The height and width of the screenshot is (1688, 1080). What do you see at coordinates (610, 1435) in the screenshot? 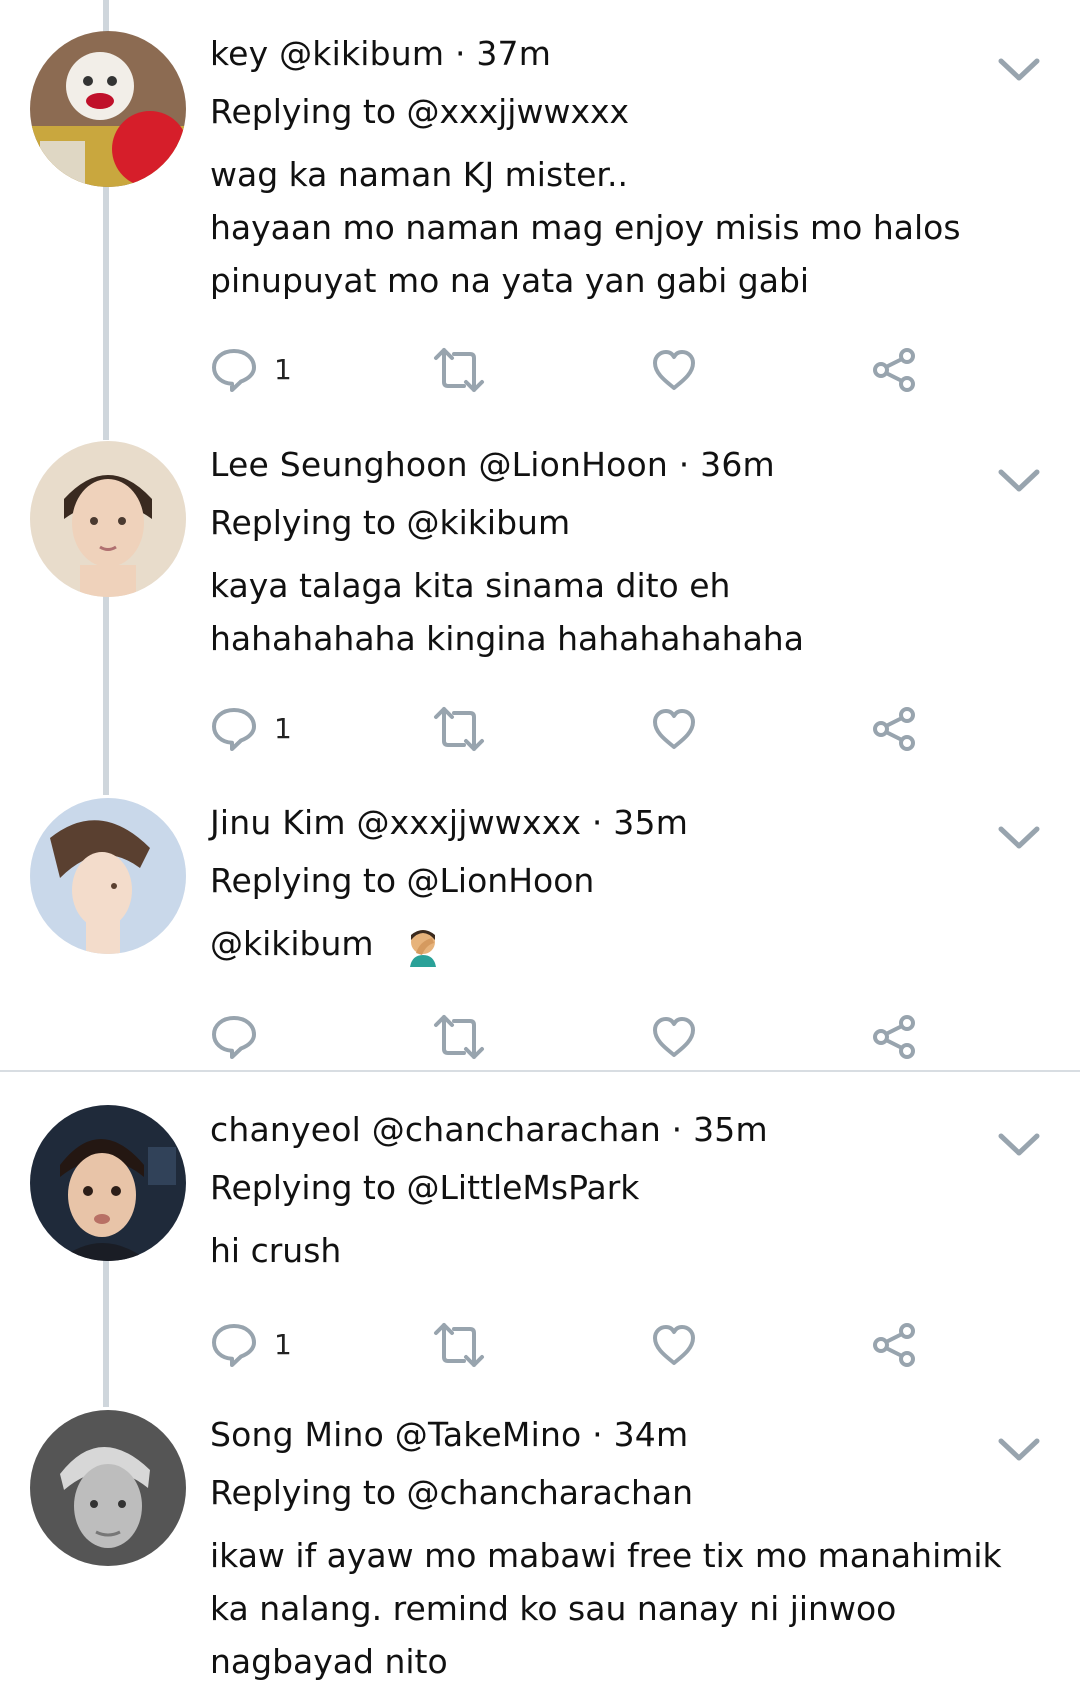
I see `tweet-header: Song Mino @TakeMino · 34m` at bounding box center [610, 1435].